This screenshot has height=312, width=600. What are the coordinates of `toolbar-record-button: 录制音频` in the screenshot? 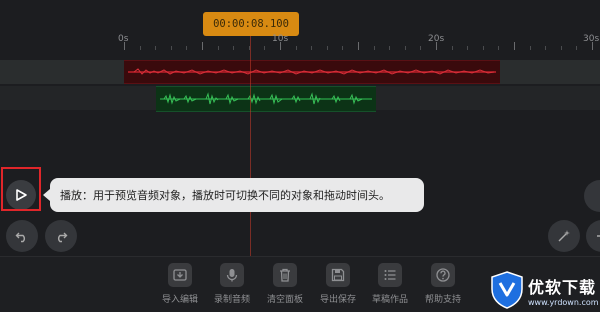 It's located at (232, 284).